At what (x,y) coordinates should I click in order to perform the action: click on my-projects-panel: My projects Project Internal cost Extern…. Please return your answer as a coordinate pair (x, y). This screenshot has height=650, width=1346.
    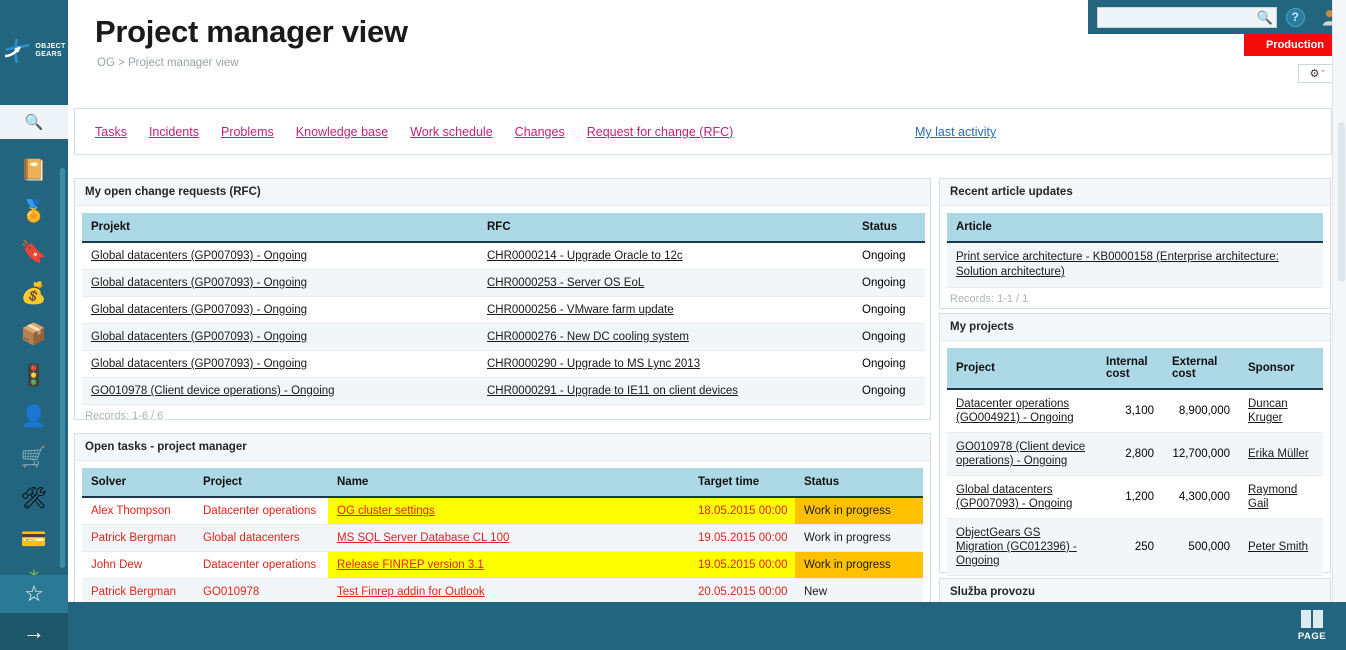
    Looking at the image, I should click on (1135, 453).